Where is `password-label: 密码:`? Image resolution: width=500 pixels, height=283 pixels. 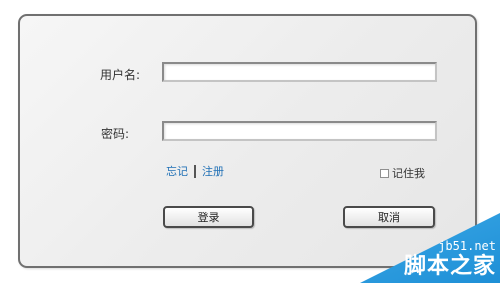
password-label: 密码: is located at coordinates (115, 134).